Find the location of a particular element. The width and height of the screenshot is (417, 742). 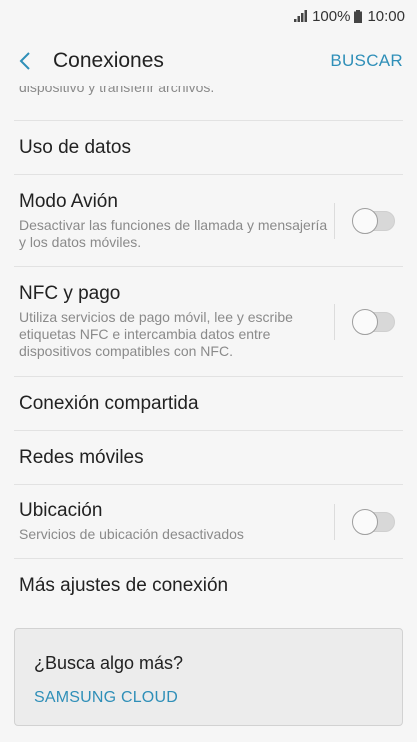

status-bar: 100% 10:00 is located at coordinates (208, 16).